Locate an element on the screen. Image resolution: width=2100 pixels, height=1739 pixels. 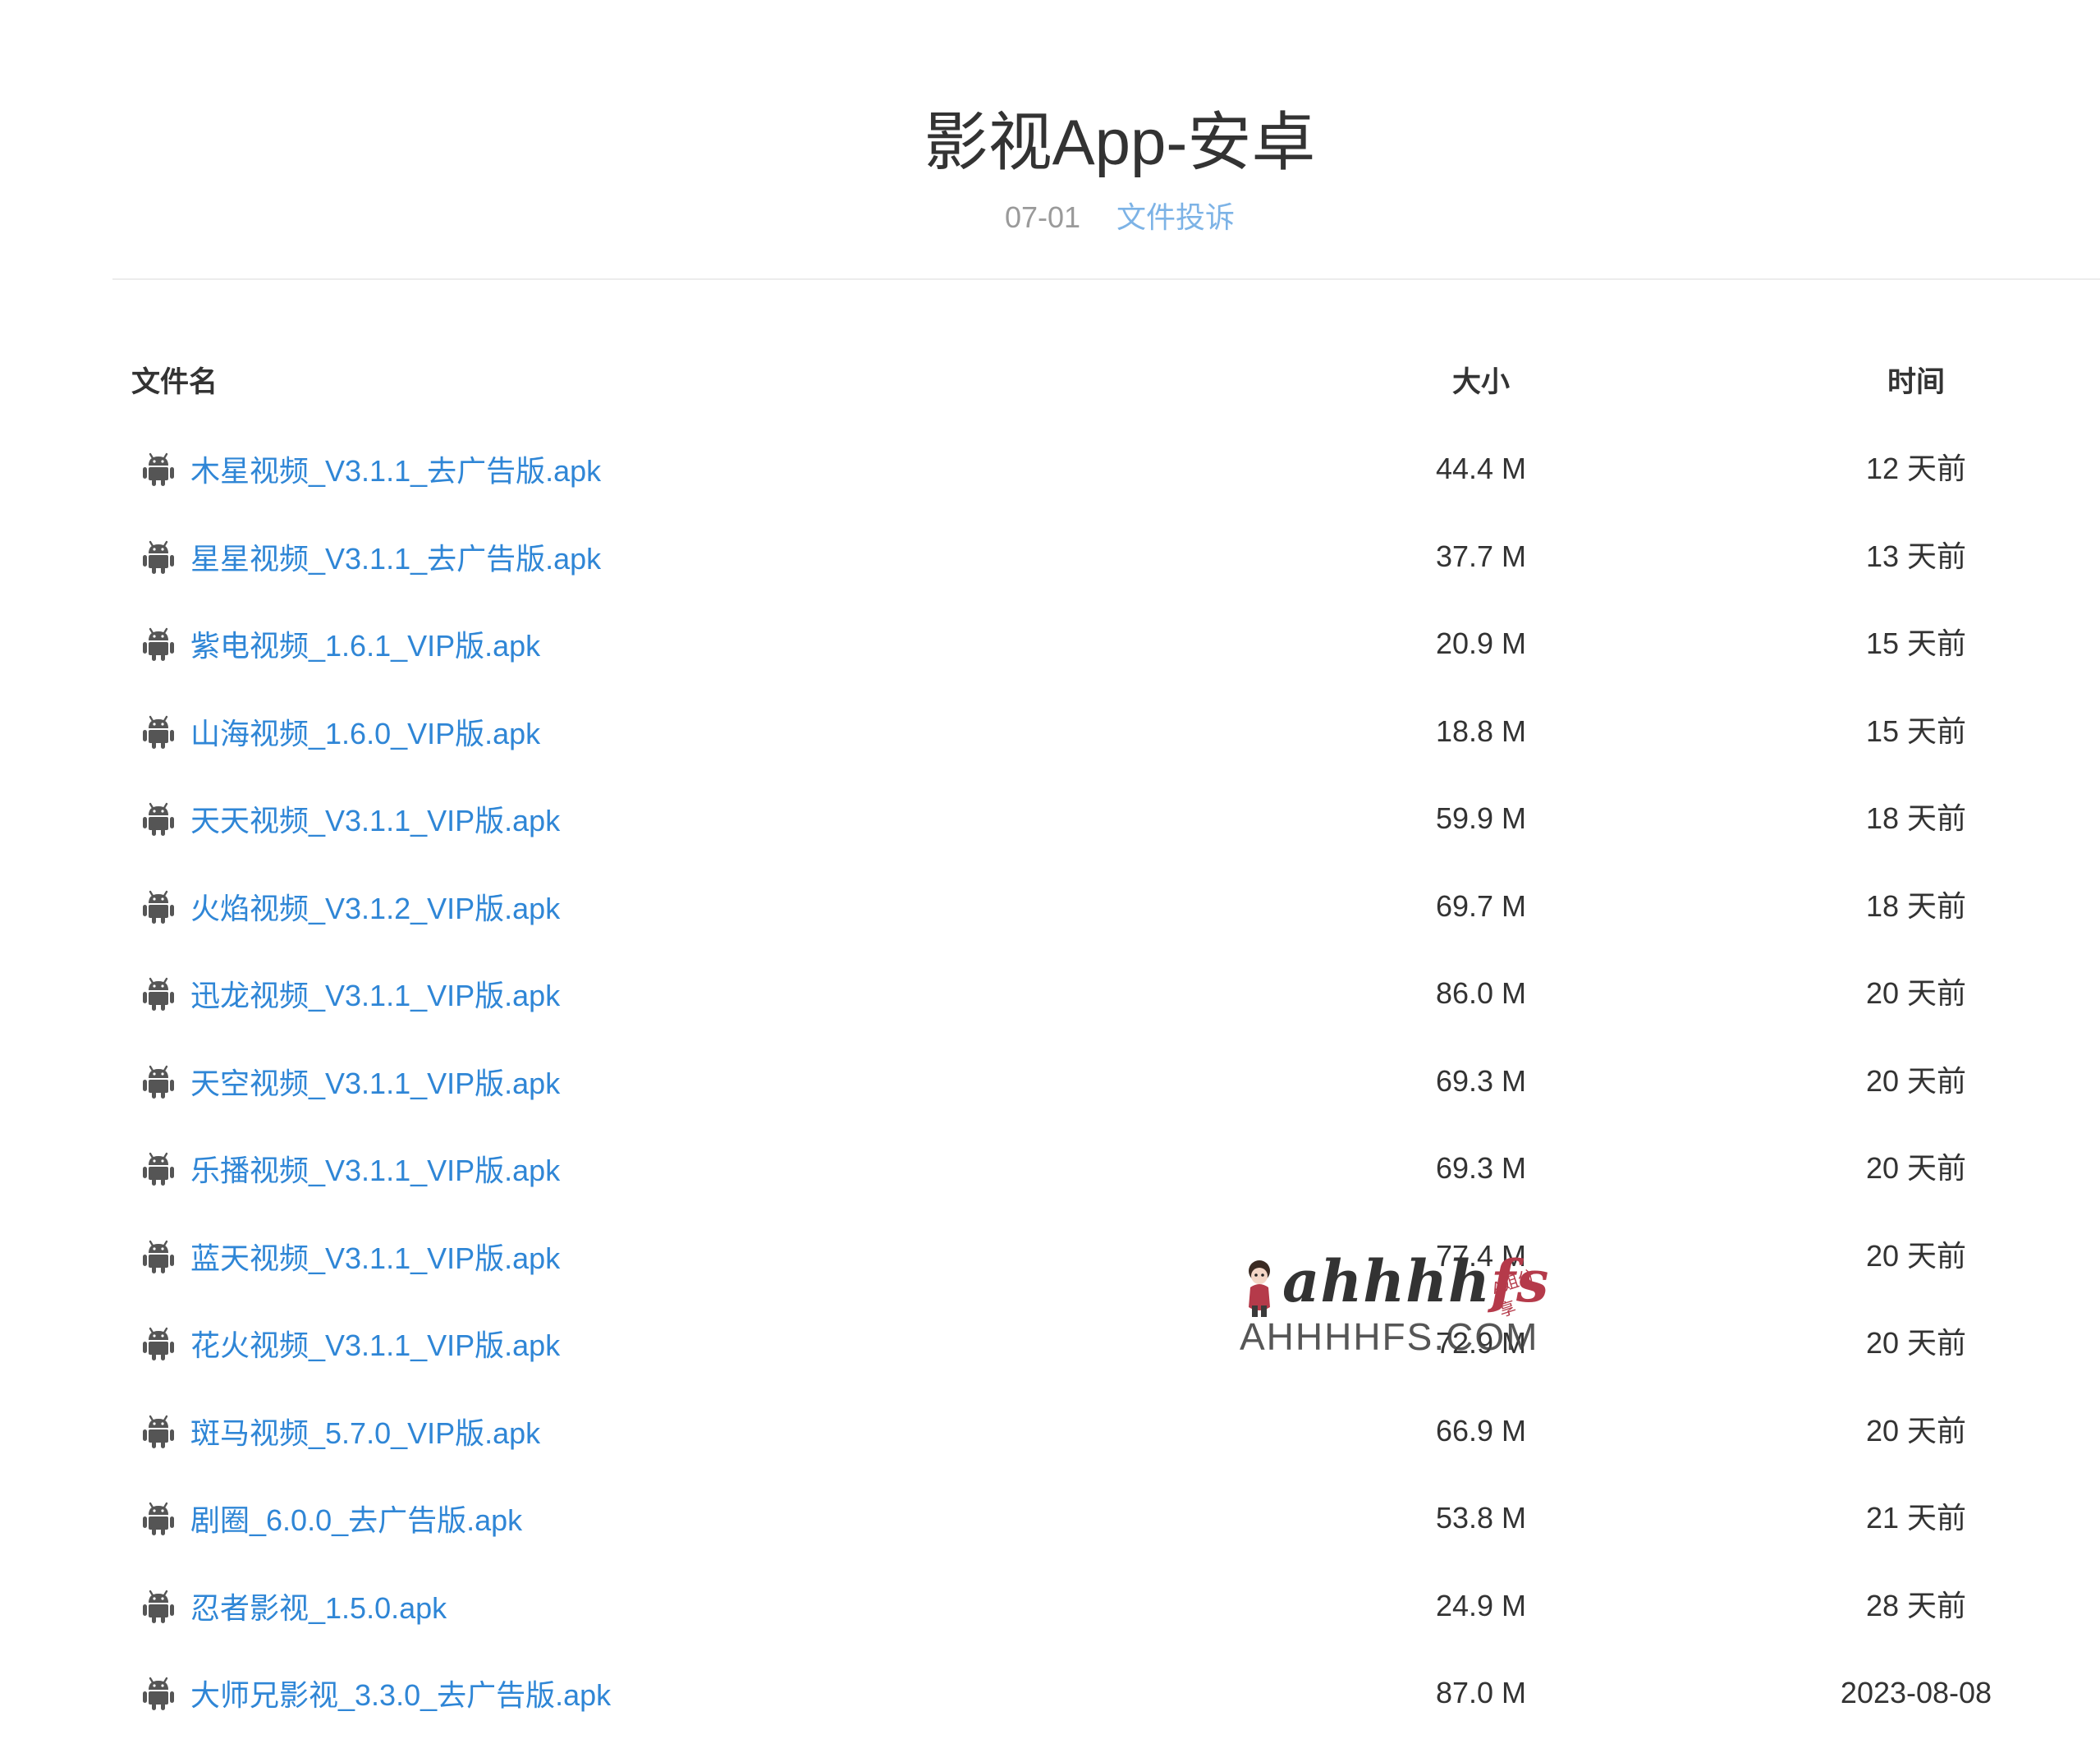
file-download-link: 忍者影视_1.5.0.apk is located at coordinates (294, 1606).